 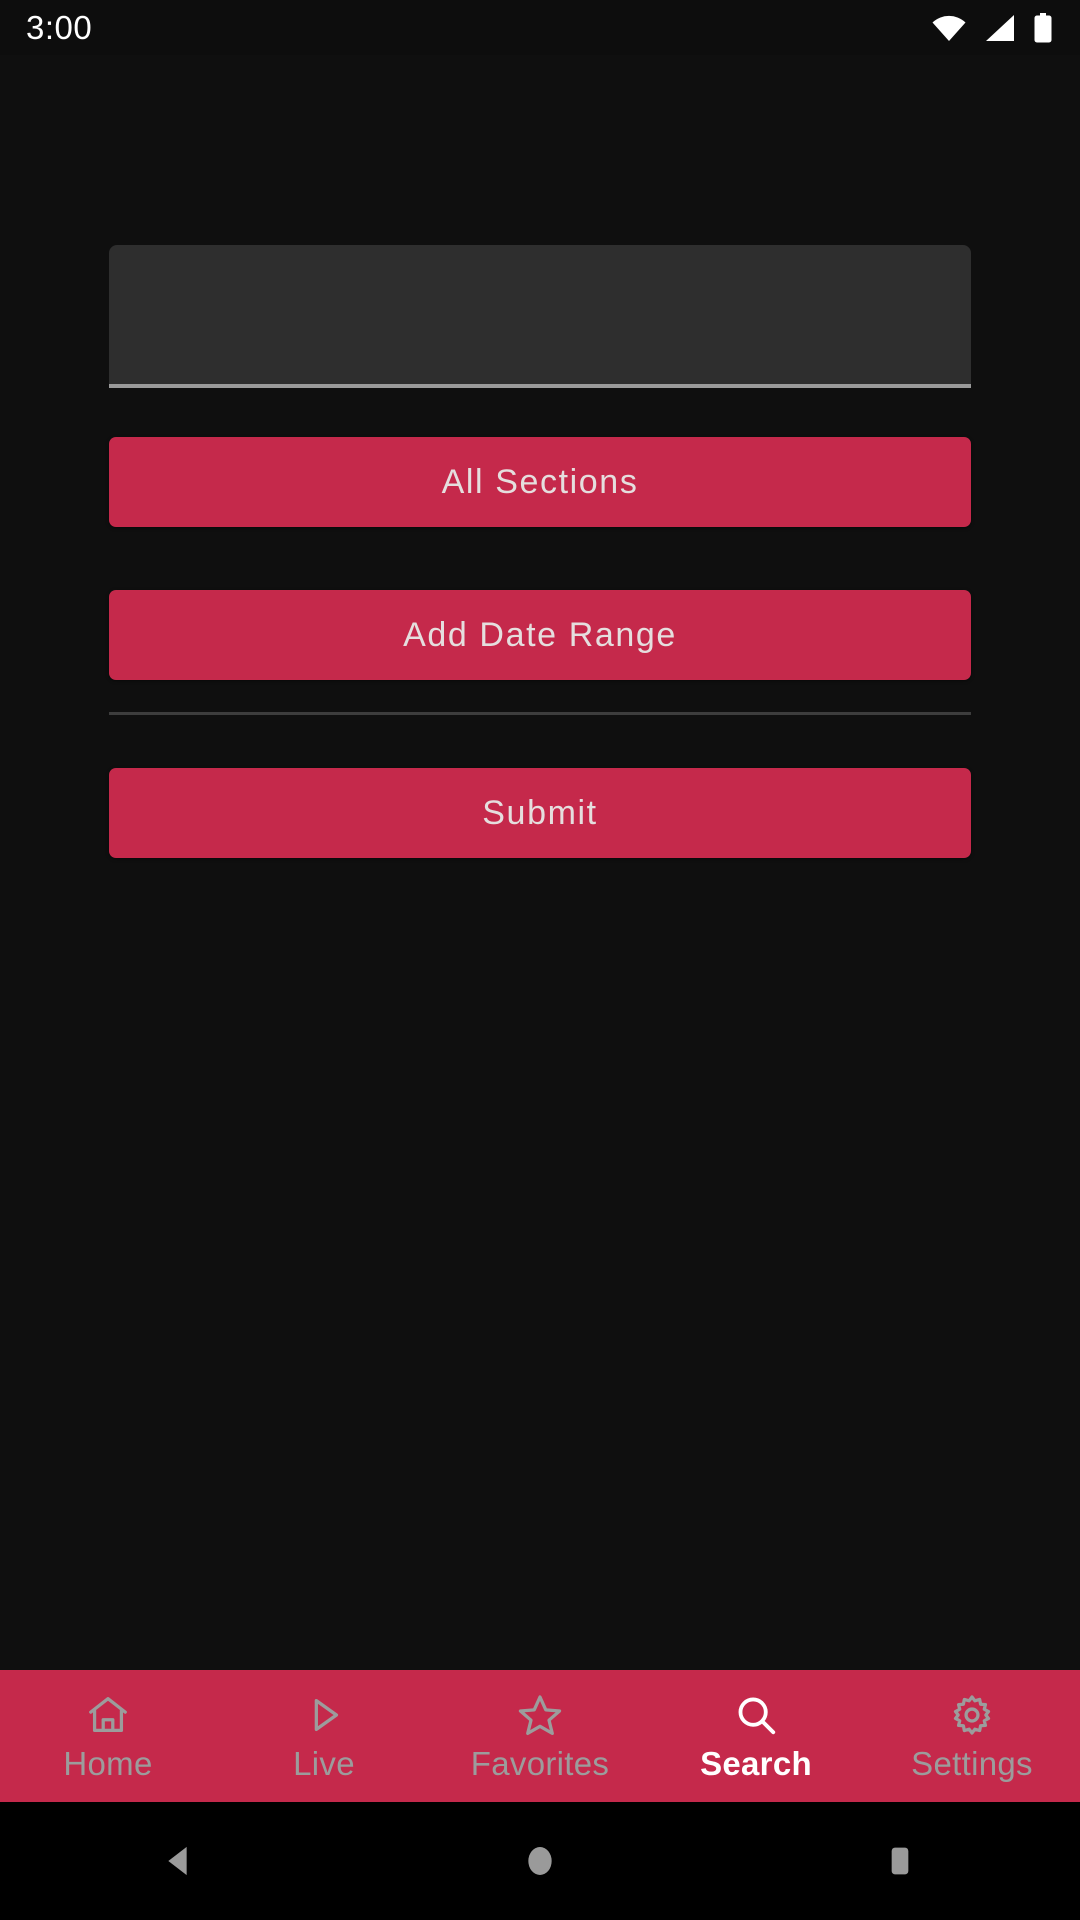 What do you see at coordinates (949, 28) in the screenshot?
I see `wifi-icon` at bounding box center [949, 28].